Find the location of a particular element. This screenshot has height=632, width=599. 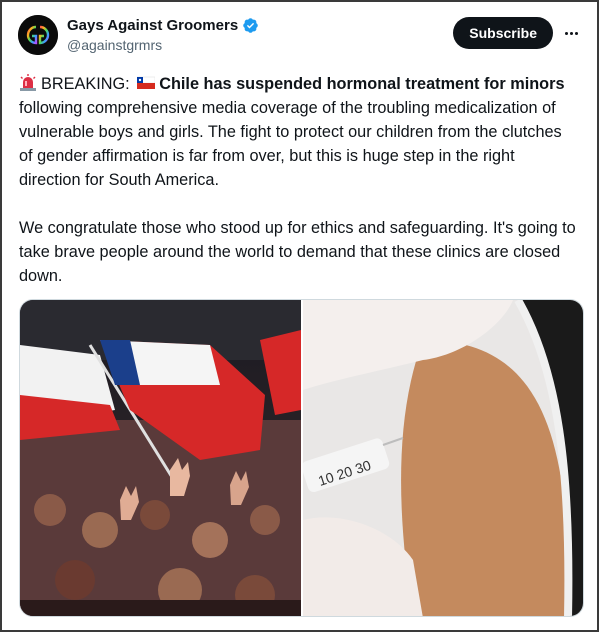

account-names: Gays Against Groomers @againstgrmrs is located at coordinates (163, 35).